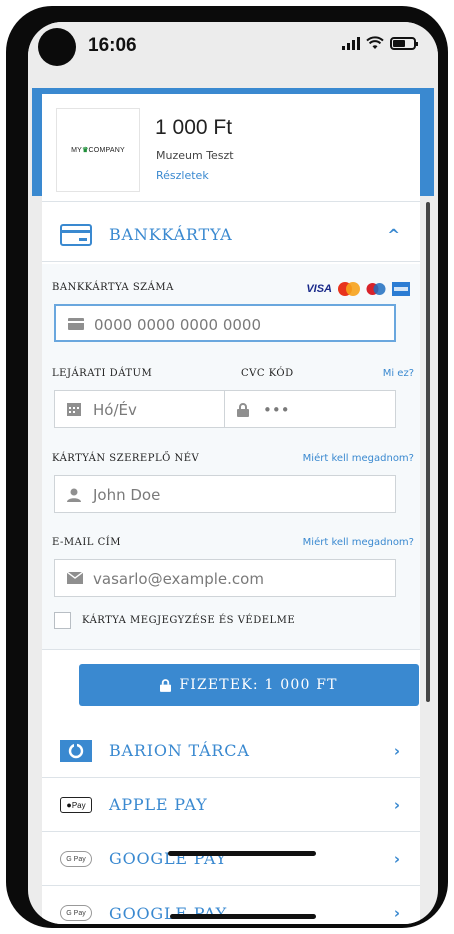 The width and height of the screenshot is (454, 934). Describe the element at coordinates (393, 234) in the screenshot. I see `chevron-up-icon: ^` at that location.